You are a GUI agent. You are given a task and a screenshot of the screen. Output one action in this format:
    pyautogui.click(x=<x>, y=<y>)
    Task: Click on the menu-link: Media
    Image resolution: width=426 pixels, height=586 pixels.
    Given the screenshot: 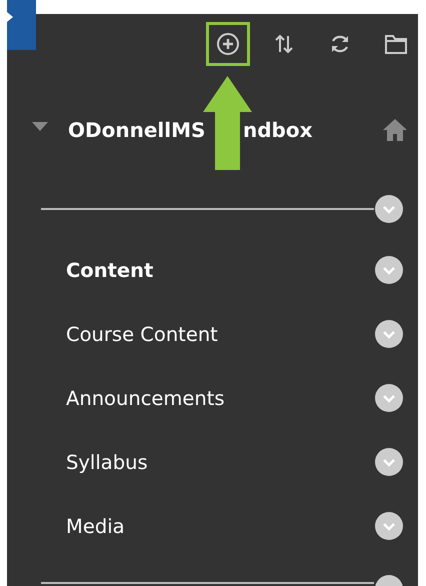 What is the action you would take?
    pyautogui.click(x=220, y=526)
    